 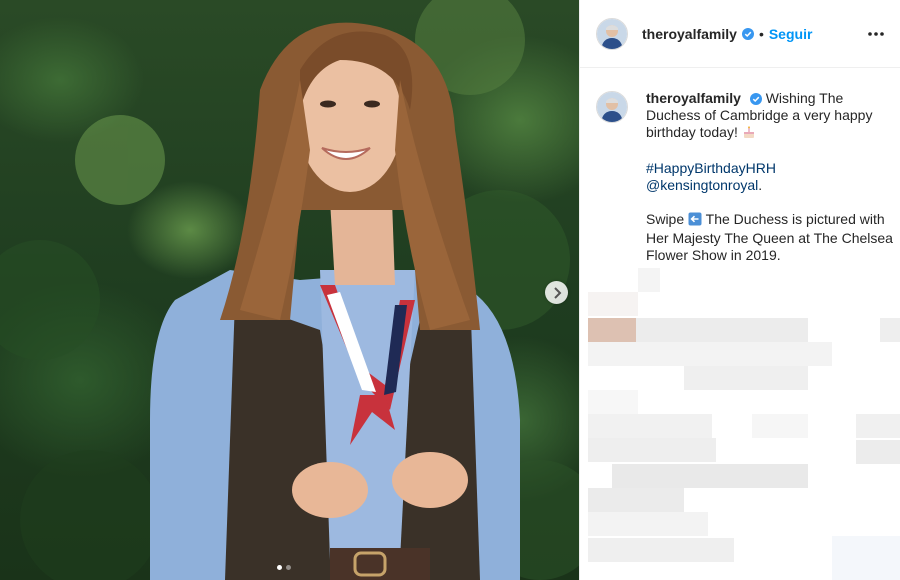 I want to click on caption-avatar, so click(x=612, y=107).